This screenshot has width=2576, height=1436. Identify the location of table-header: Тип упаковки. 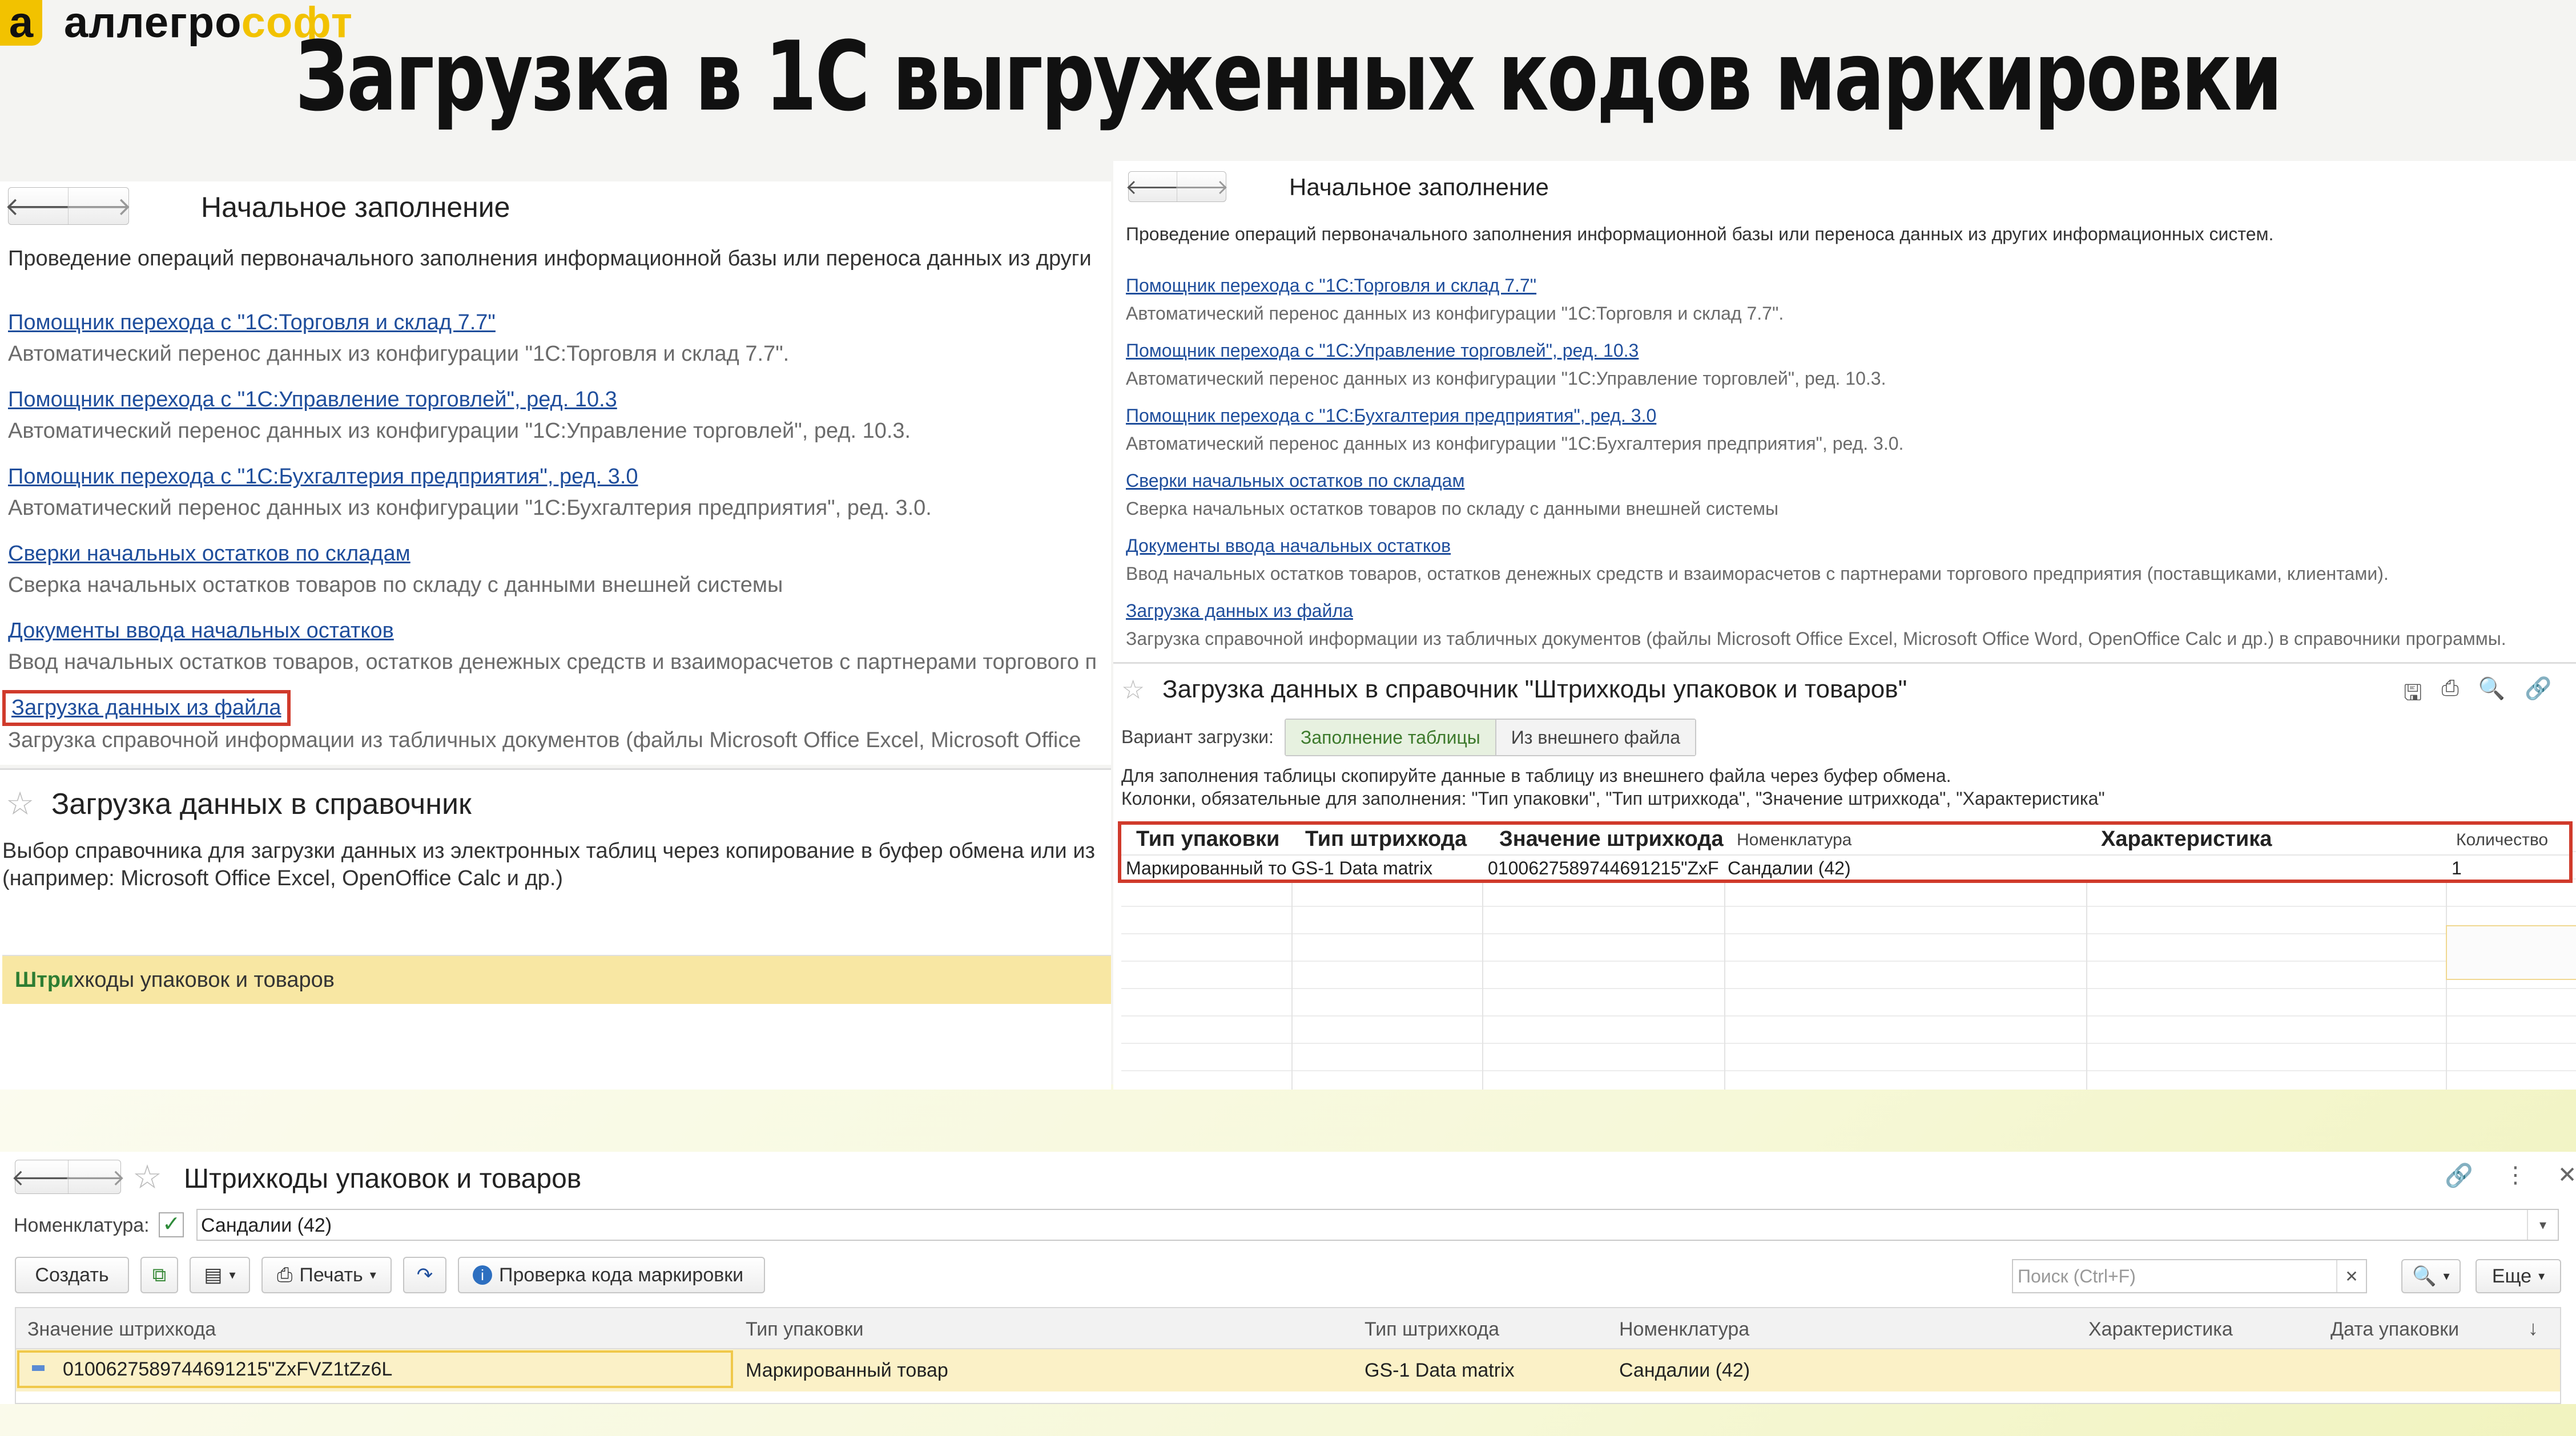
(1207, 839).